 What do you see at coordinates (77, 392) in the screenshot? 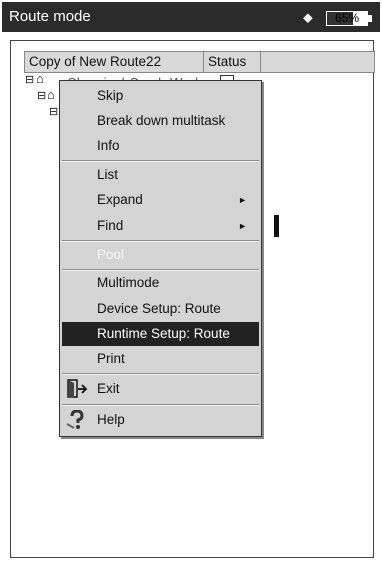
I see `exit-door-icon` at bounding box center [77, 392].